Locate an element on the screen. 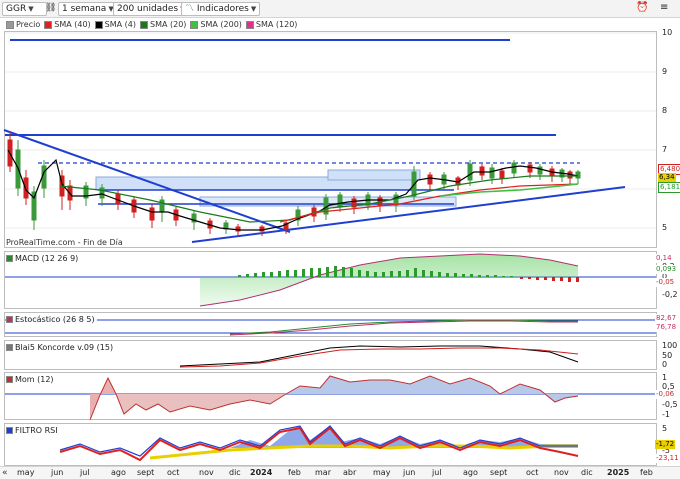 This screenshot has height=479, width=680. indicator-label-text: FILTRO RSI is located at coordinates (36, 430).